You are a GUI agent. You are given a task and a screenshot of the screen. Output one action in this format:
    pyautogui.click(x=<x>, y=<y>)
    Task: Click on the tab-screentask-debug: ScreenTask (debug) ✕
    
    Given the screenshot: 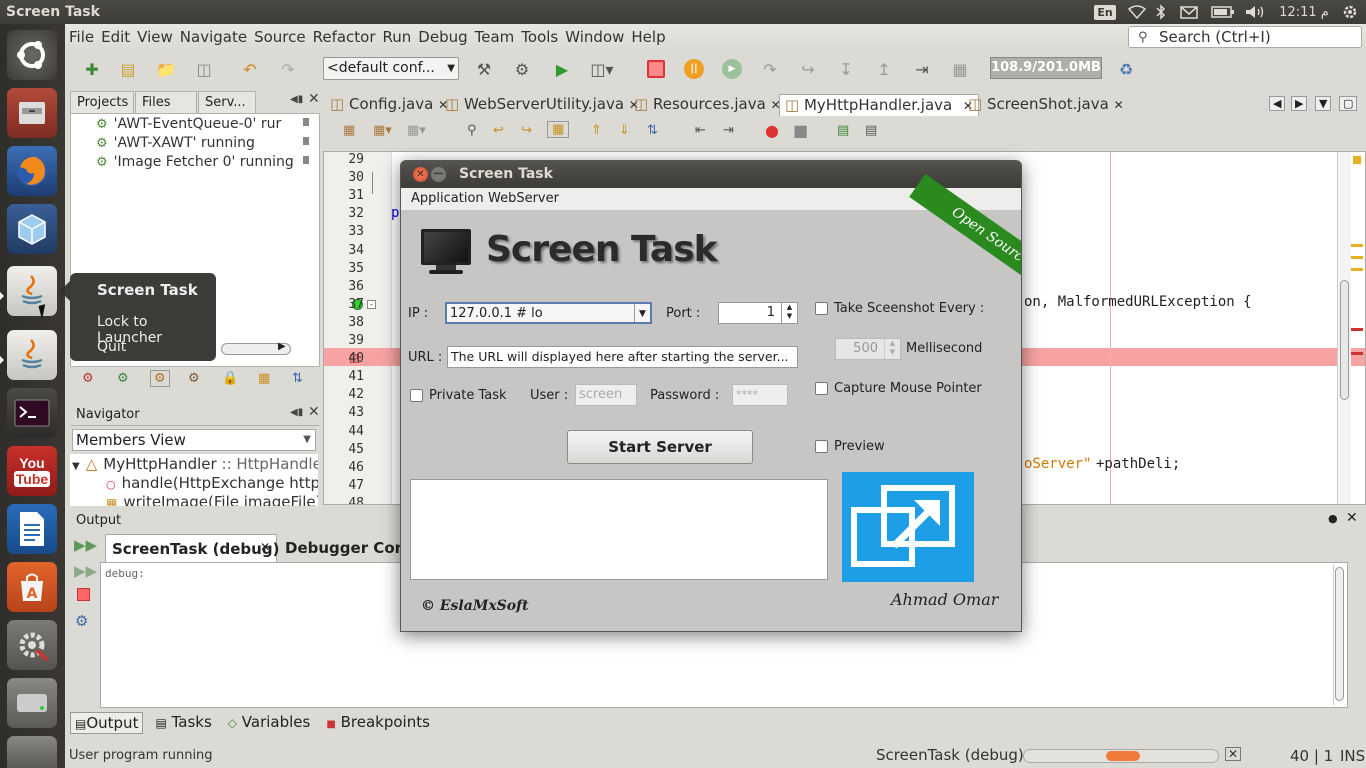 What is the action you would take?
    pyautogui.click(x=192, y=548)
    